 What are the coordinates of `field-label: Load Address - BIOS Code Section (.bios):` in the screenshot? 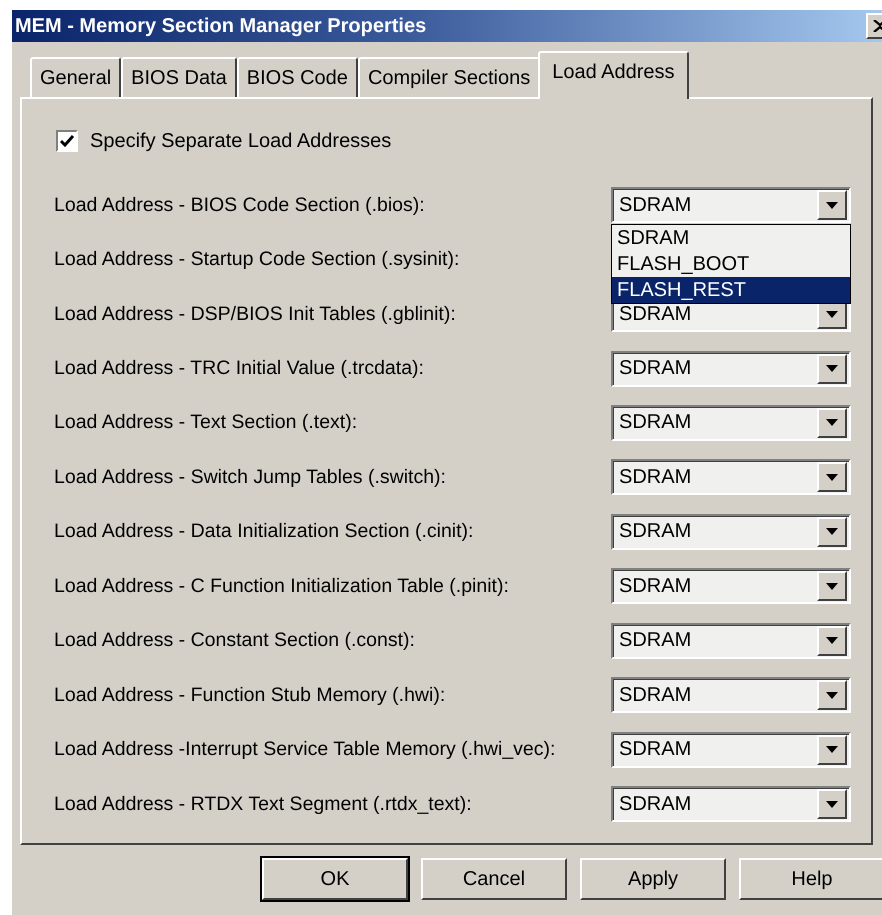 It's located at (239, 205).